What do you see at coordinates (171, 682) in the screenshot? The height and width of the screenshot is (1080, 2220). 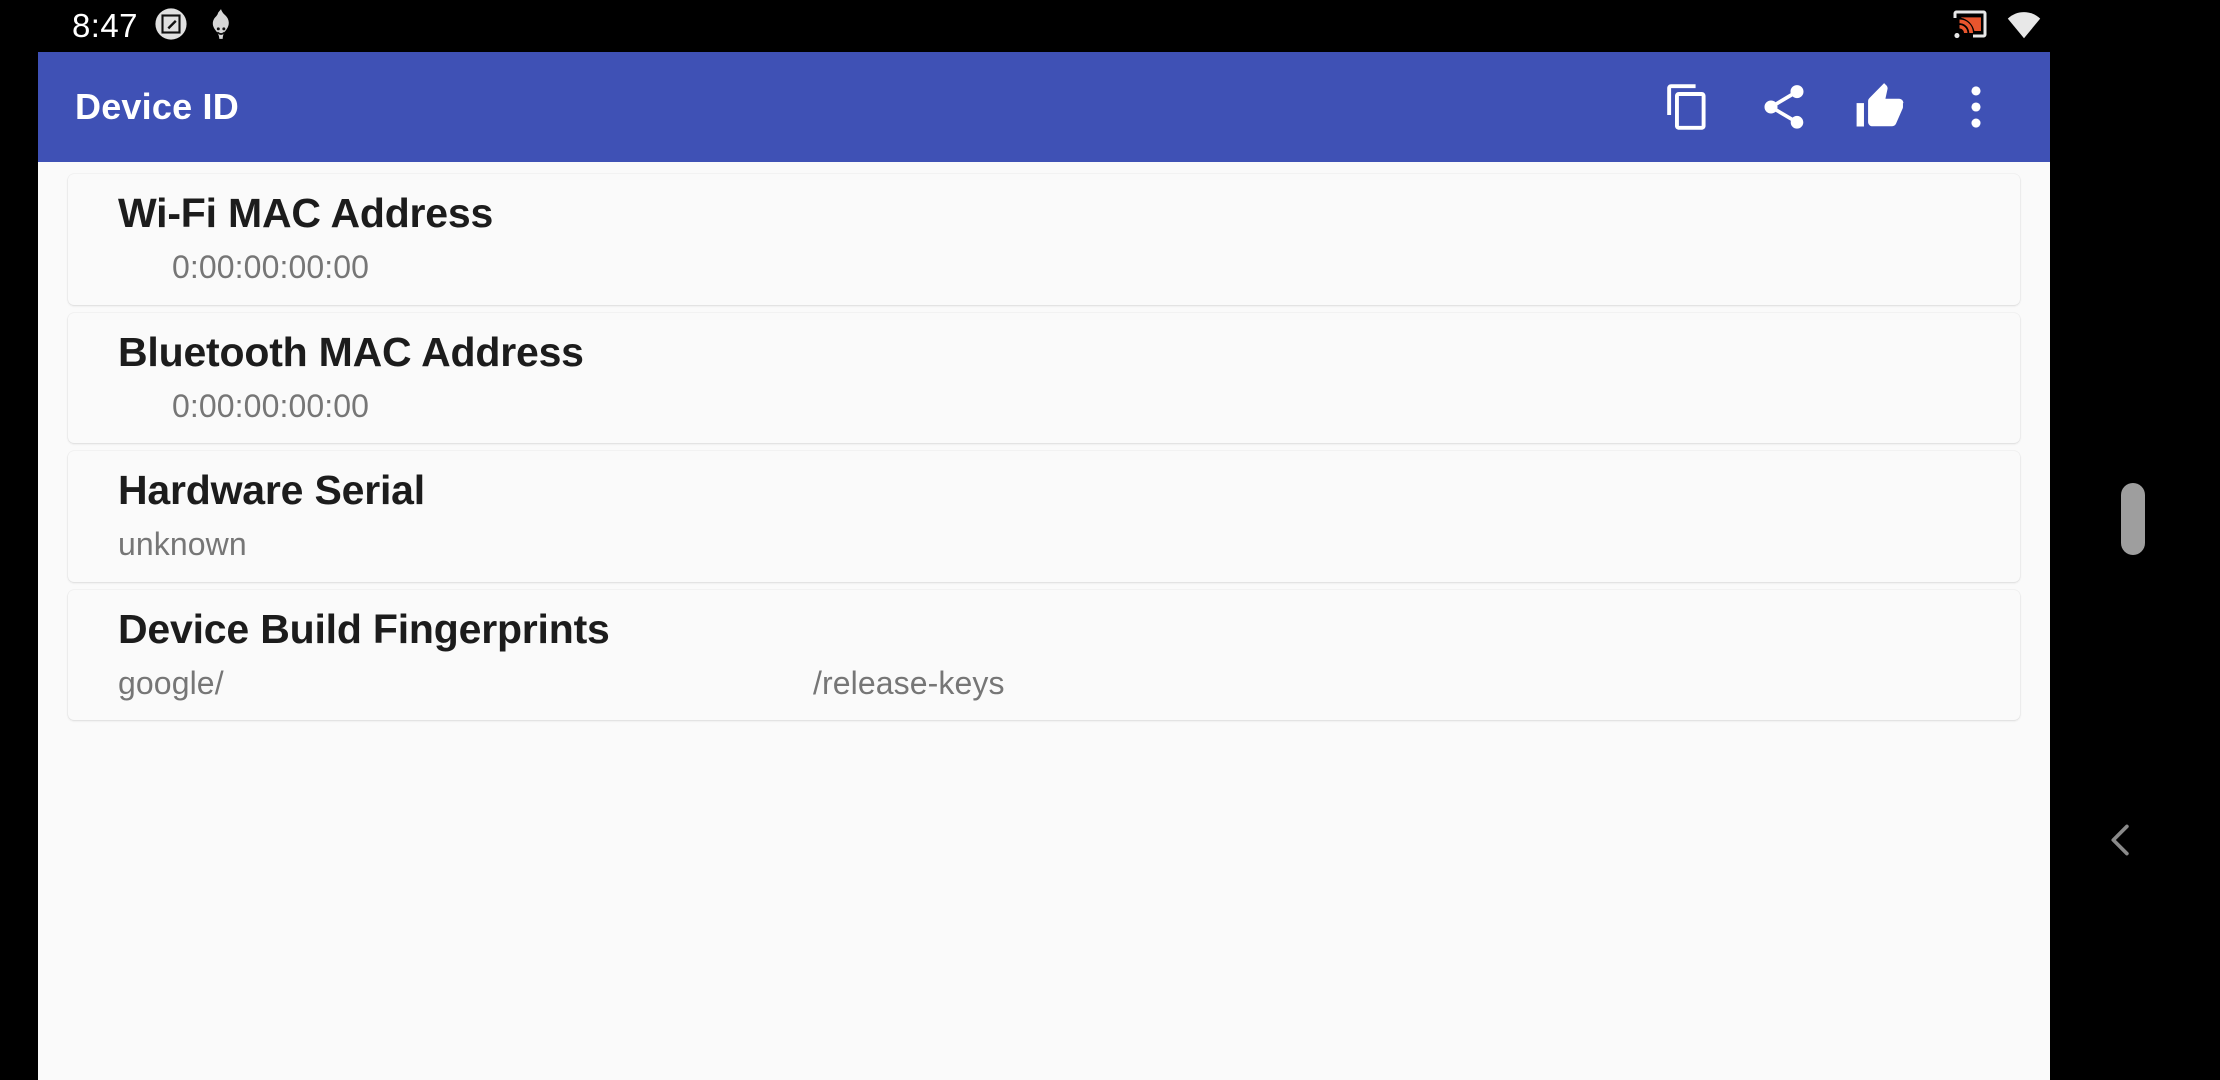 I see `item-value-prefix: google/` at bounding box center [171, 682].